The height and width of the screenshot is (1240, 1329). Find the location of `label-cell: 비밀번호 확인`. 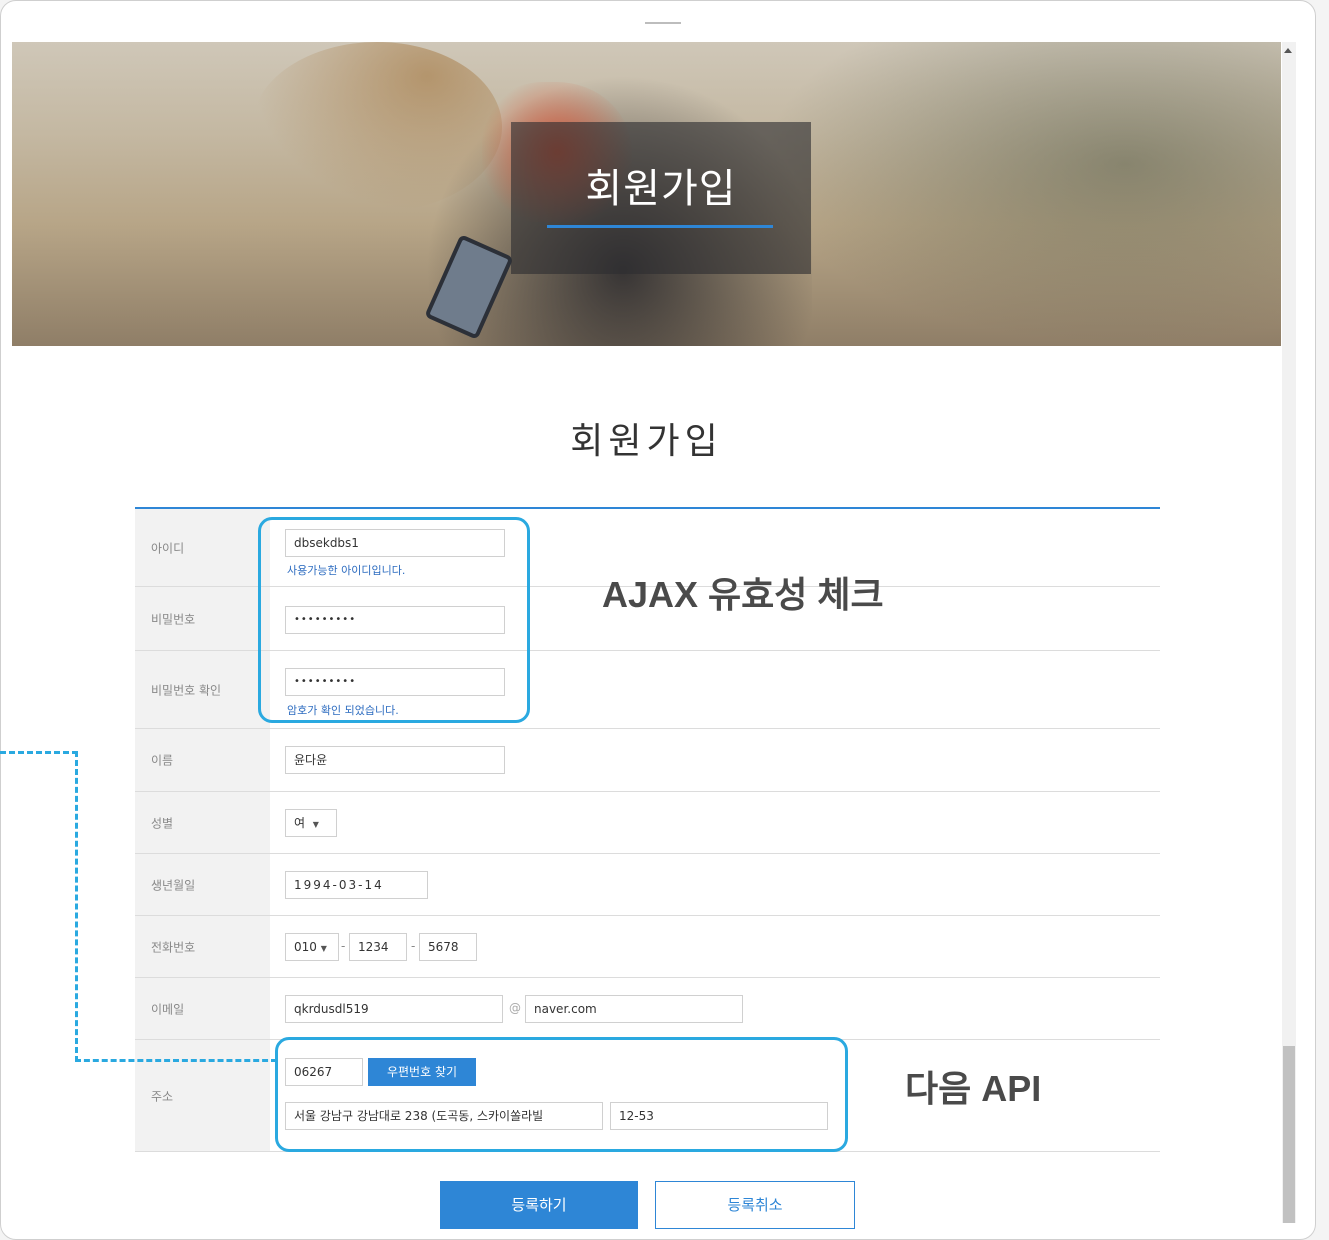

label-cell: 비밀번호 확인 is located at coordinates (202, 689).